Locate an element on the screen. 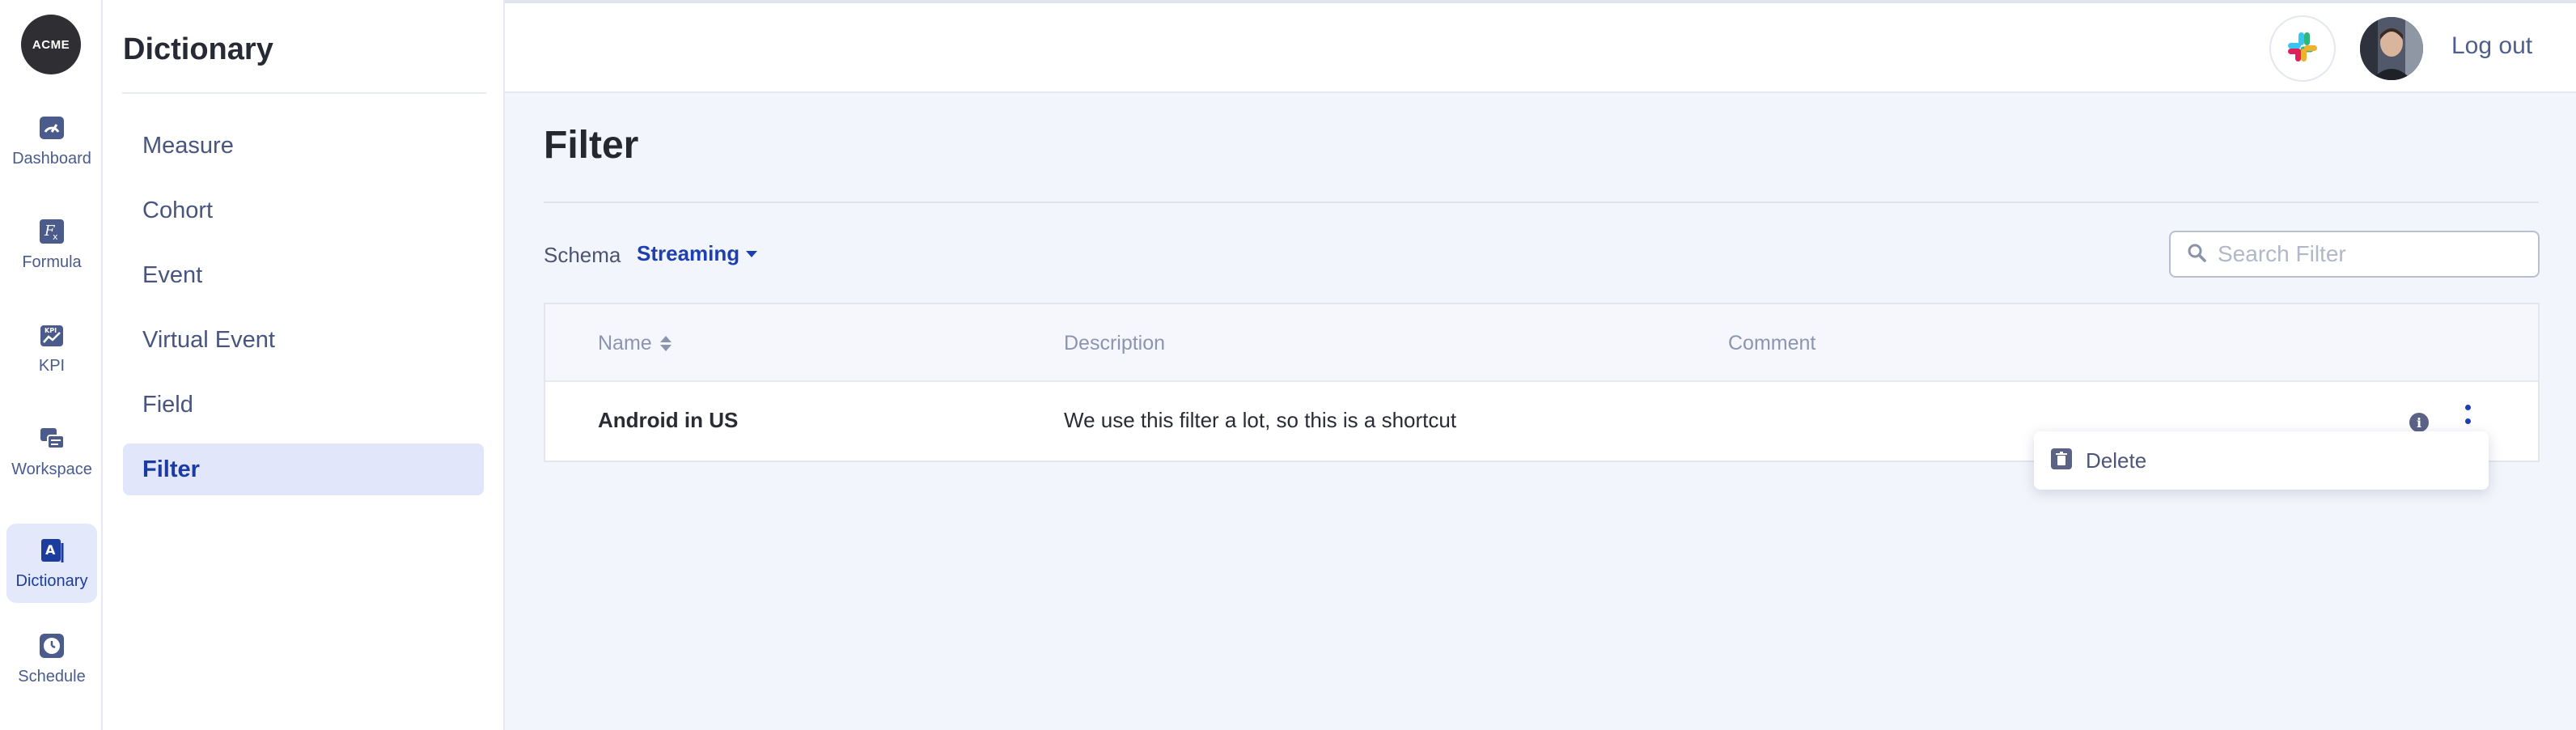 The image size is (2576, 730). dashboard-icon is located at coordinates (52, 128).